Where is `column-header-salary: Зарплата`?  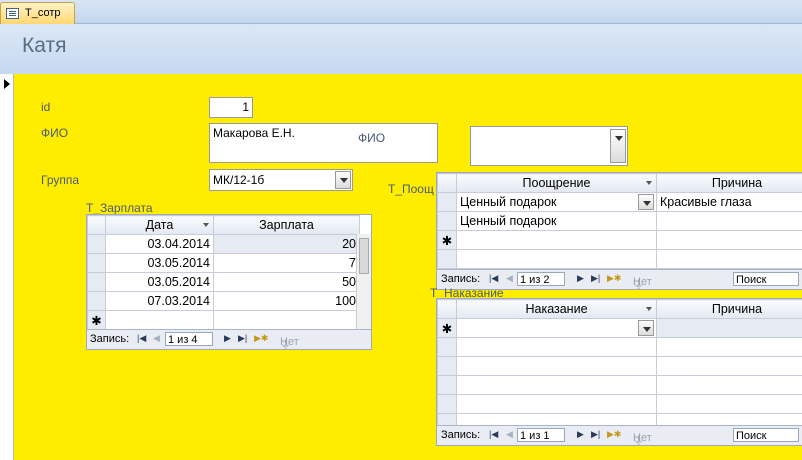
column-header-salary: Зарплата is located at coordinates (286, 225).